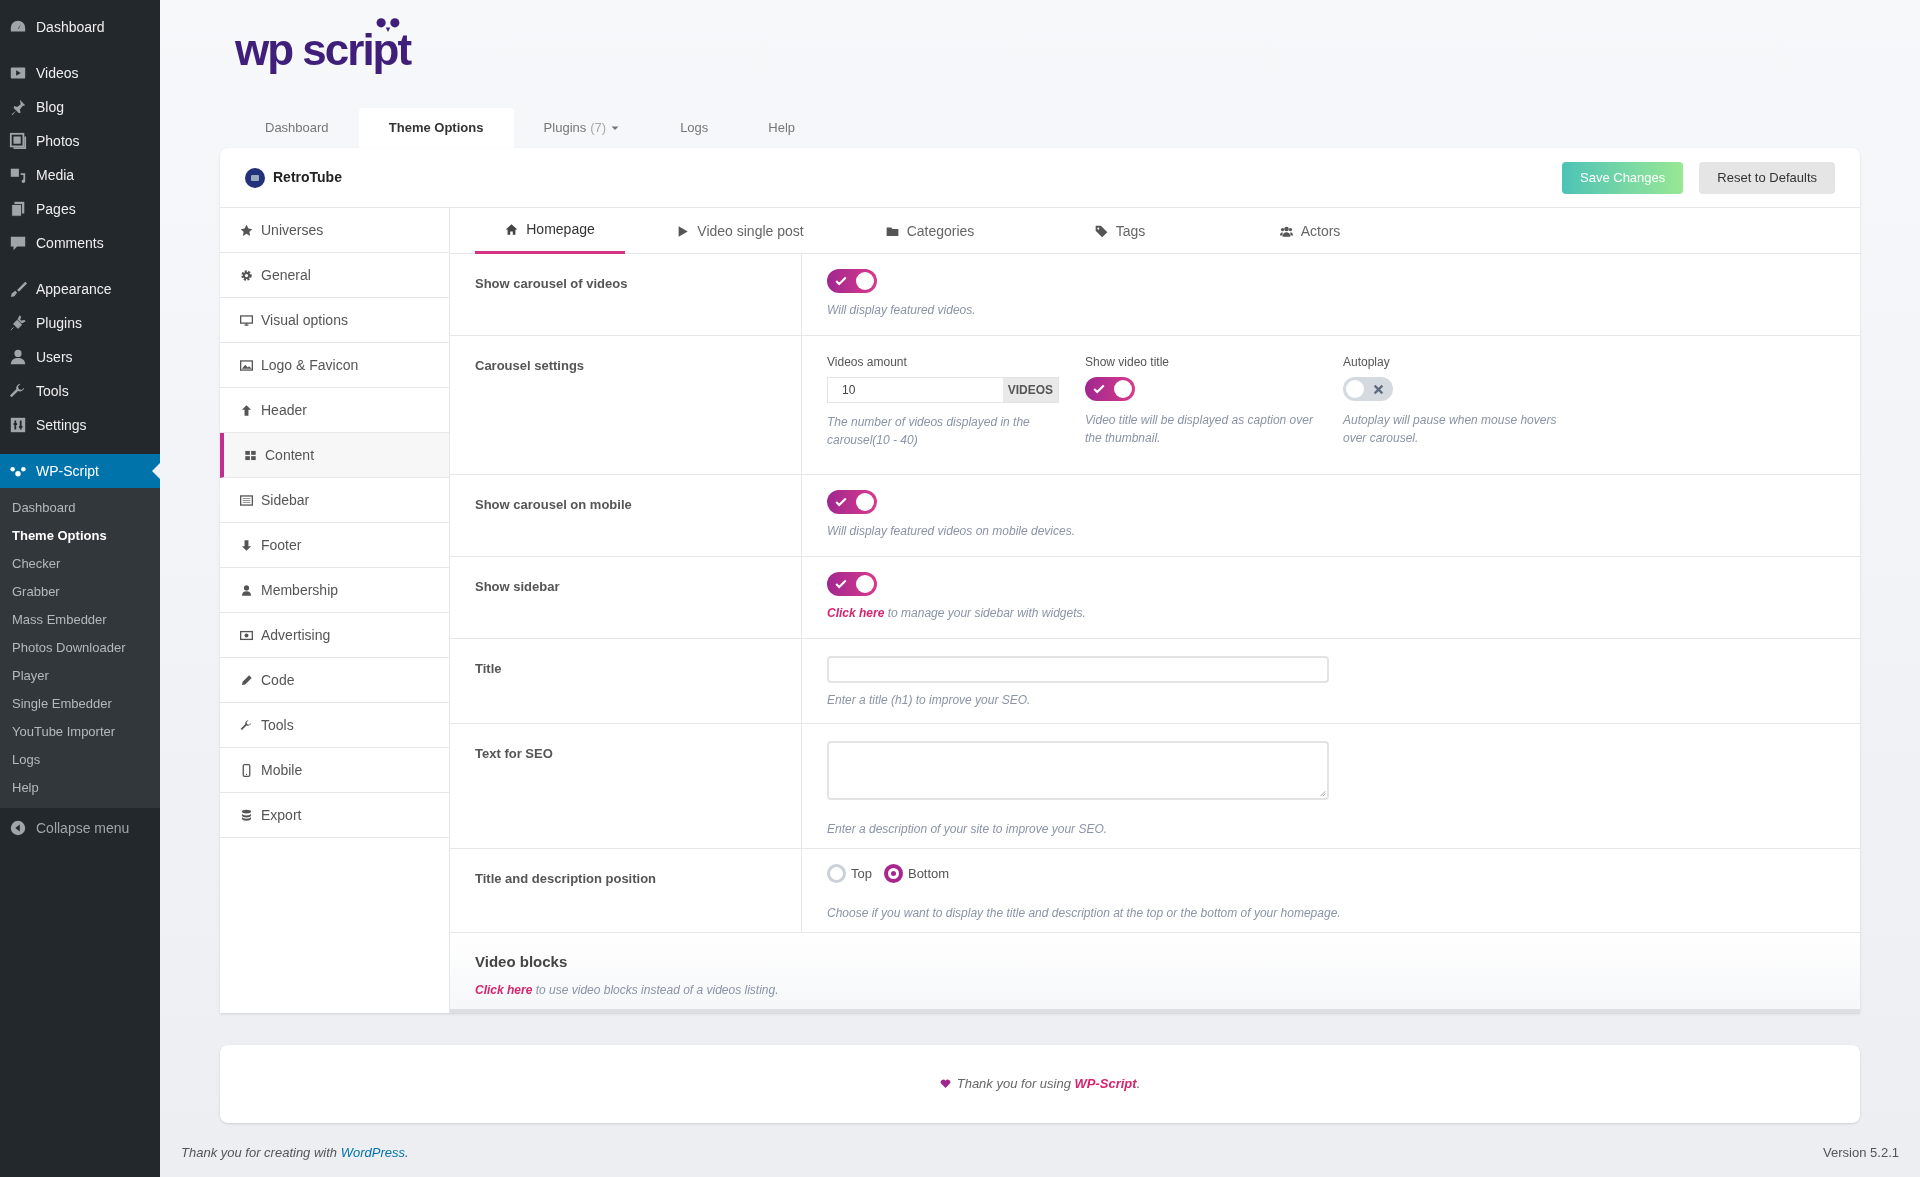 Image resolution: width=1920 pixels, height=1177 pixels. What do you see at coordinates (80, 704) in the screenshot?
I see `submenu-item: Single Embedder` at bounding box center [80, 704].